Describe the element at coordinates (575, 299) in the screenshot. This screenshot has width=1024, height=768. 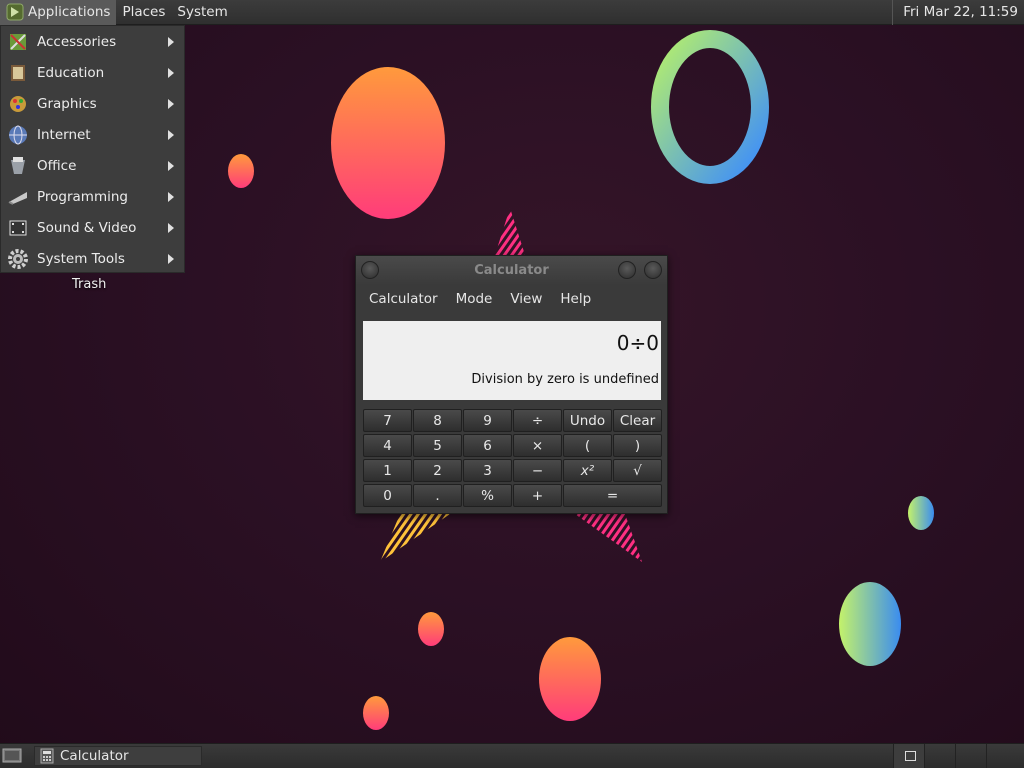
I see `menu-help: Help` at that location.